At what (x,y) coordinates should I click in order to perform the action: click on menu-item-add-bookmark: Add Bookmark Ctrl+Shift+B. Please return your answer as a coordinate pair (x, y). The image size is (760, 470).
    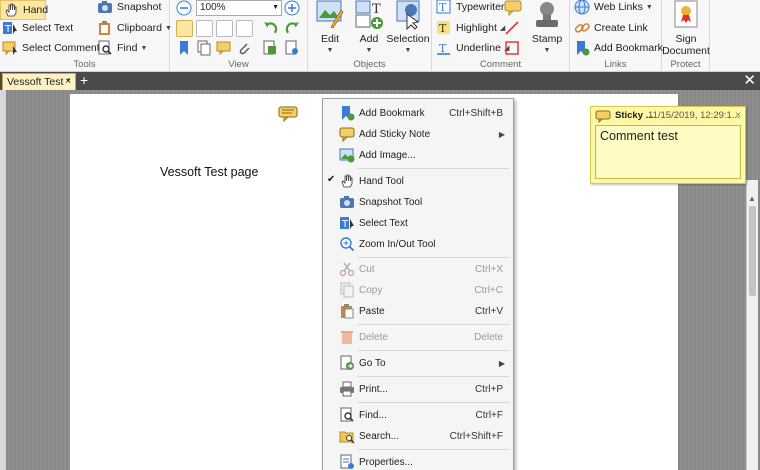
    Looking at the image, I should click on (418, 113).